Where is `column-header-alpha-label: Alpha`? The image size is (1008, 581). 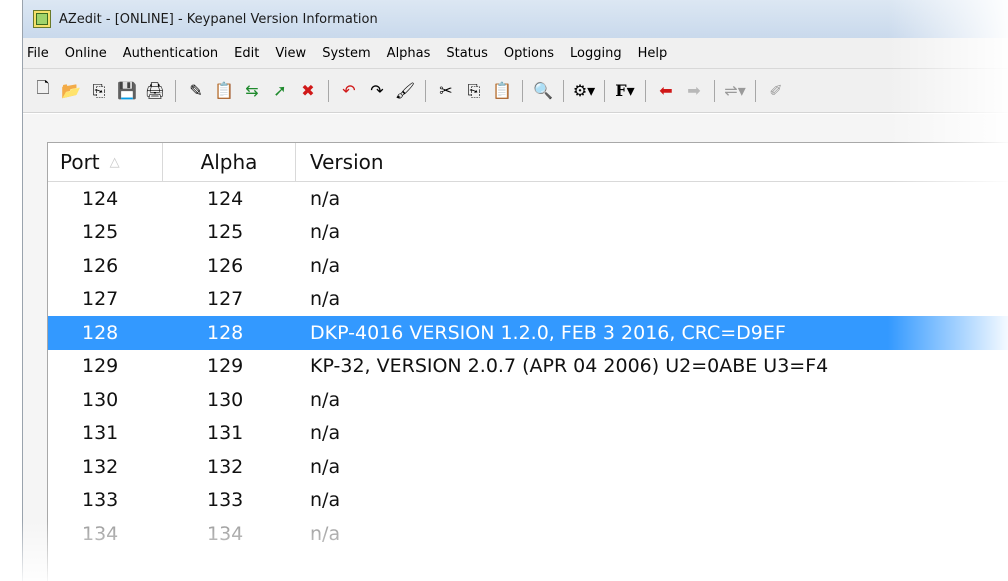 column-header-alpha-label: Alpha is located at coordinates (229, 162).